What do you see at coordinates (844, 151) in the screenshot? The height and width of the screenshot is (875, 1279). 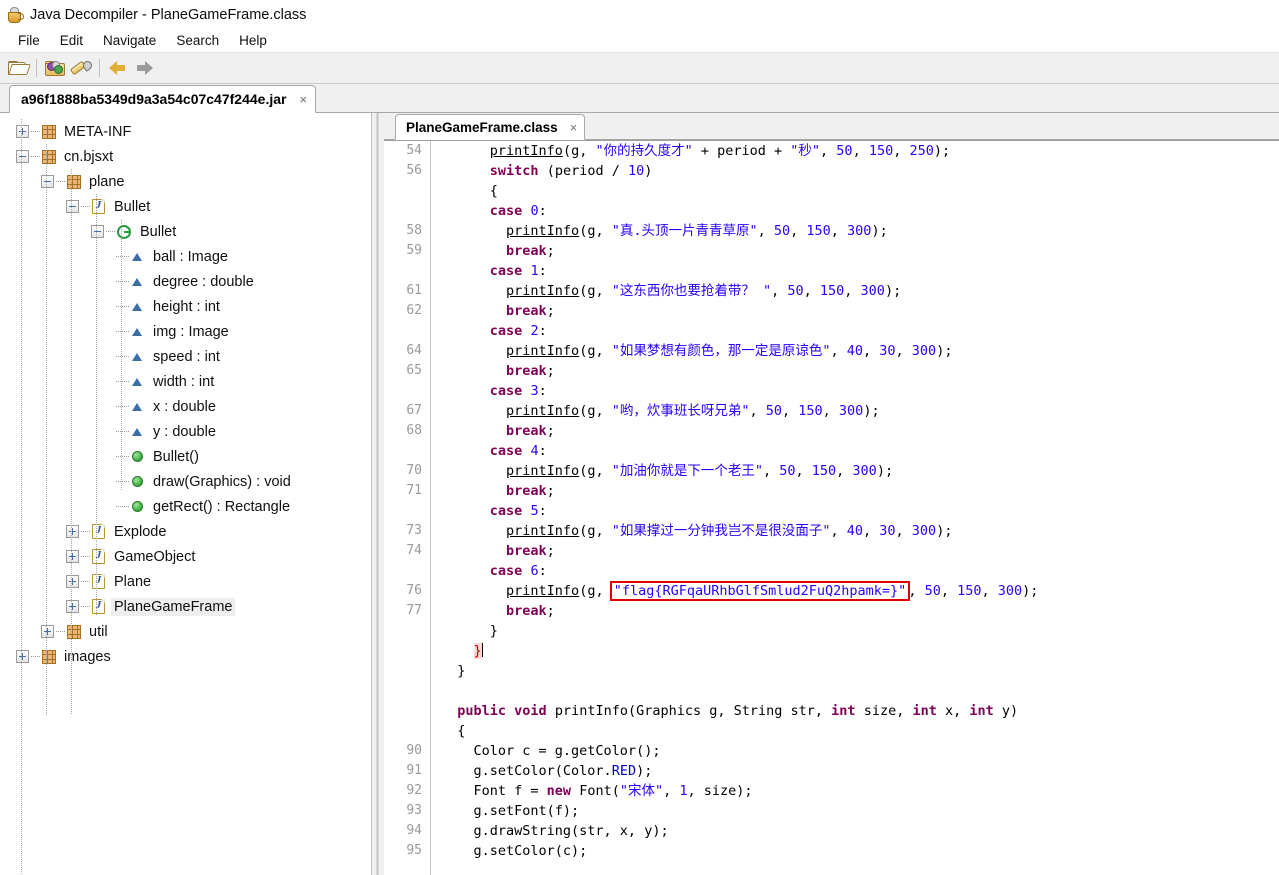 I see `code-token: 50` at bounding box center [844, 151].